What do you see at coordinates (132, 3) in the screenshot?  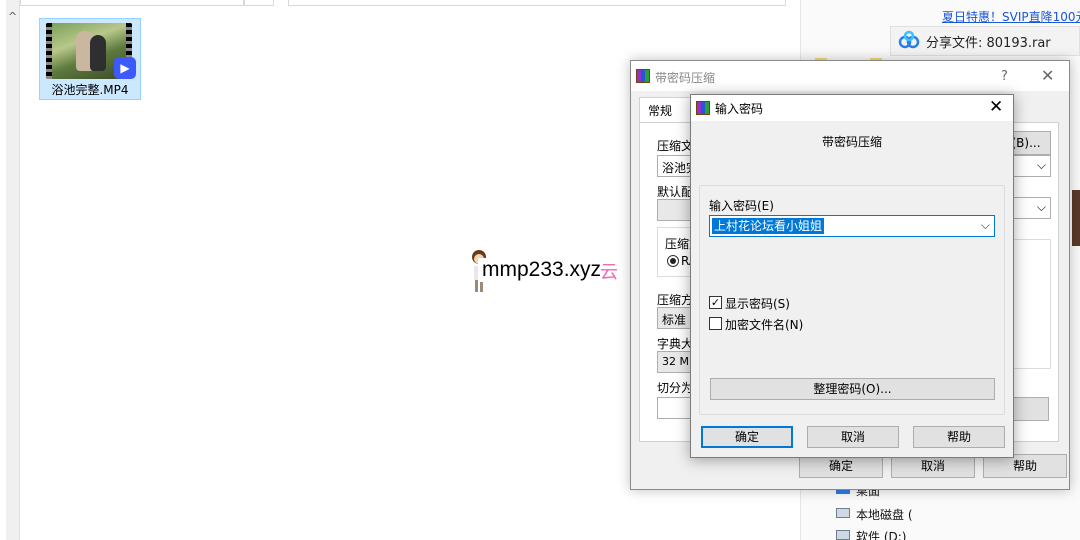 I see `address-bar` at bounding box center [132, 3].